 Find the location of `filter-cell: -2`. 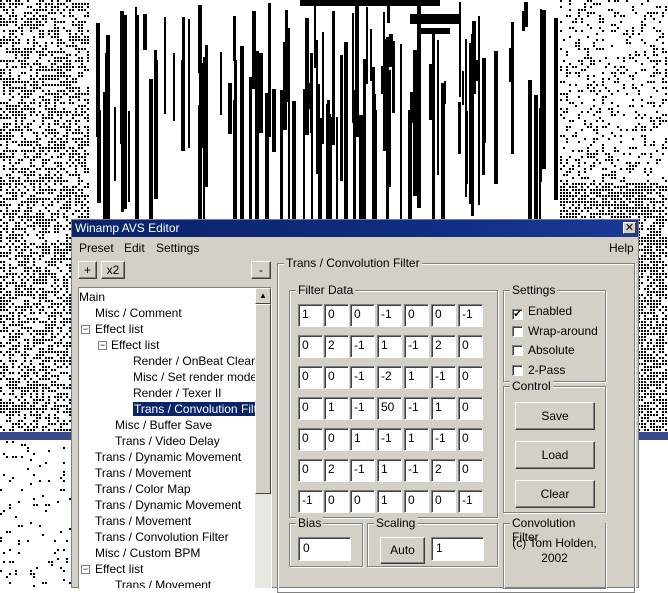

filter-cell: -2 is located at coordinates (389, 377).